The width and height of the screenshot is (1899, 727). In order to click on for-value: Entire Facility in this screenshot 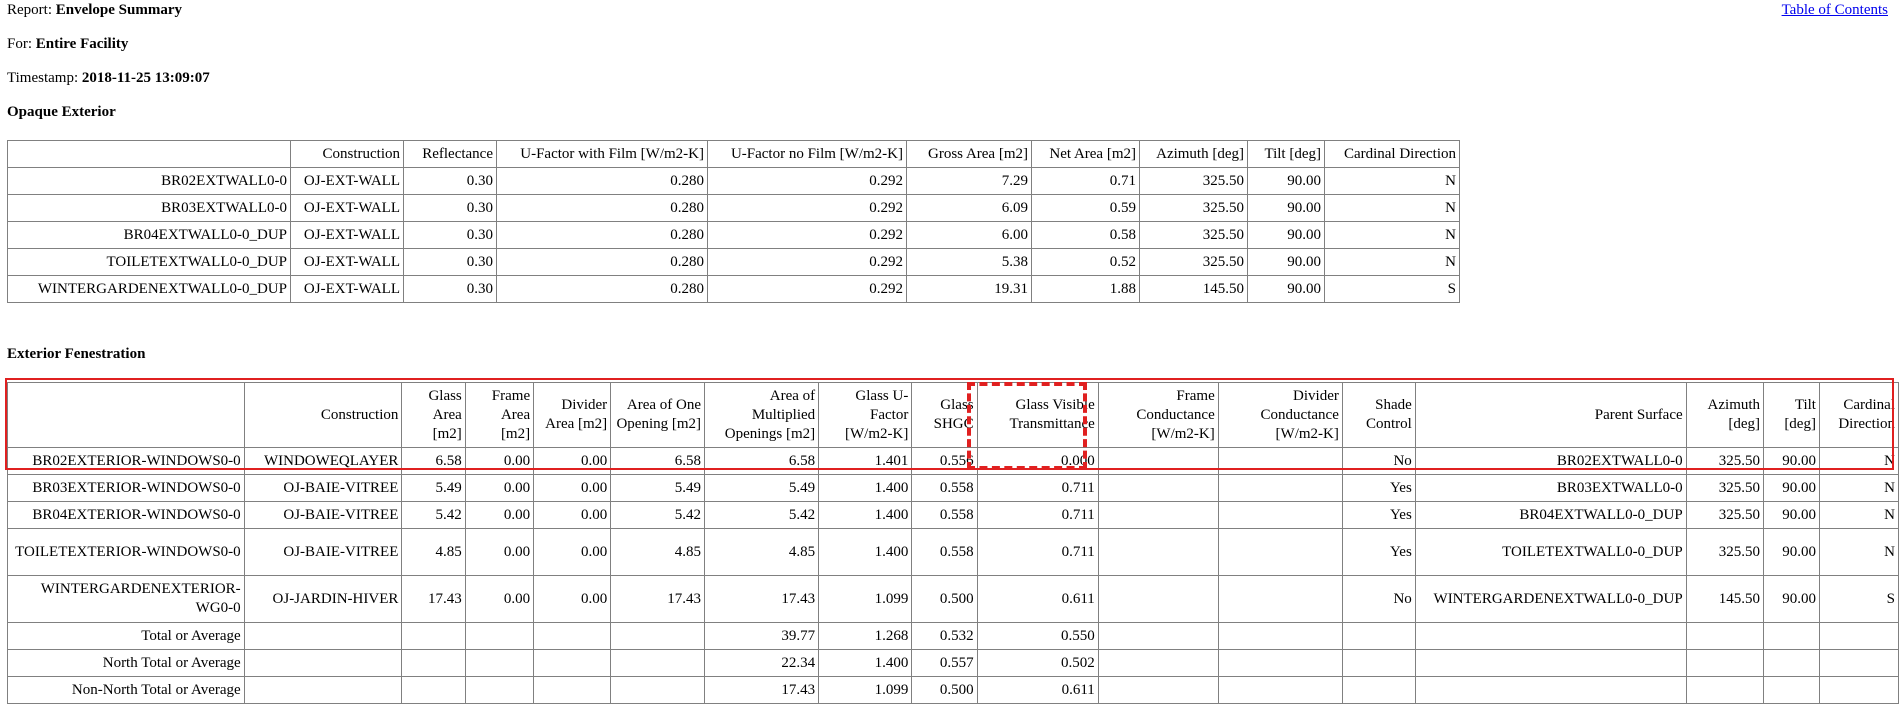, I will do `click(82, 44)`.